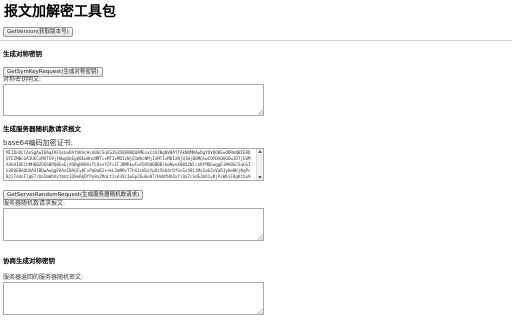 Image resolution: width=512 pixels, height=320 pixels. I want to click on server-random-textarea-wrap, so click(133, 224).